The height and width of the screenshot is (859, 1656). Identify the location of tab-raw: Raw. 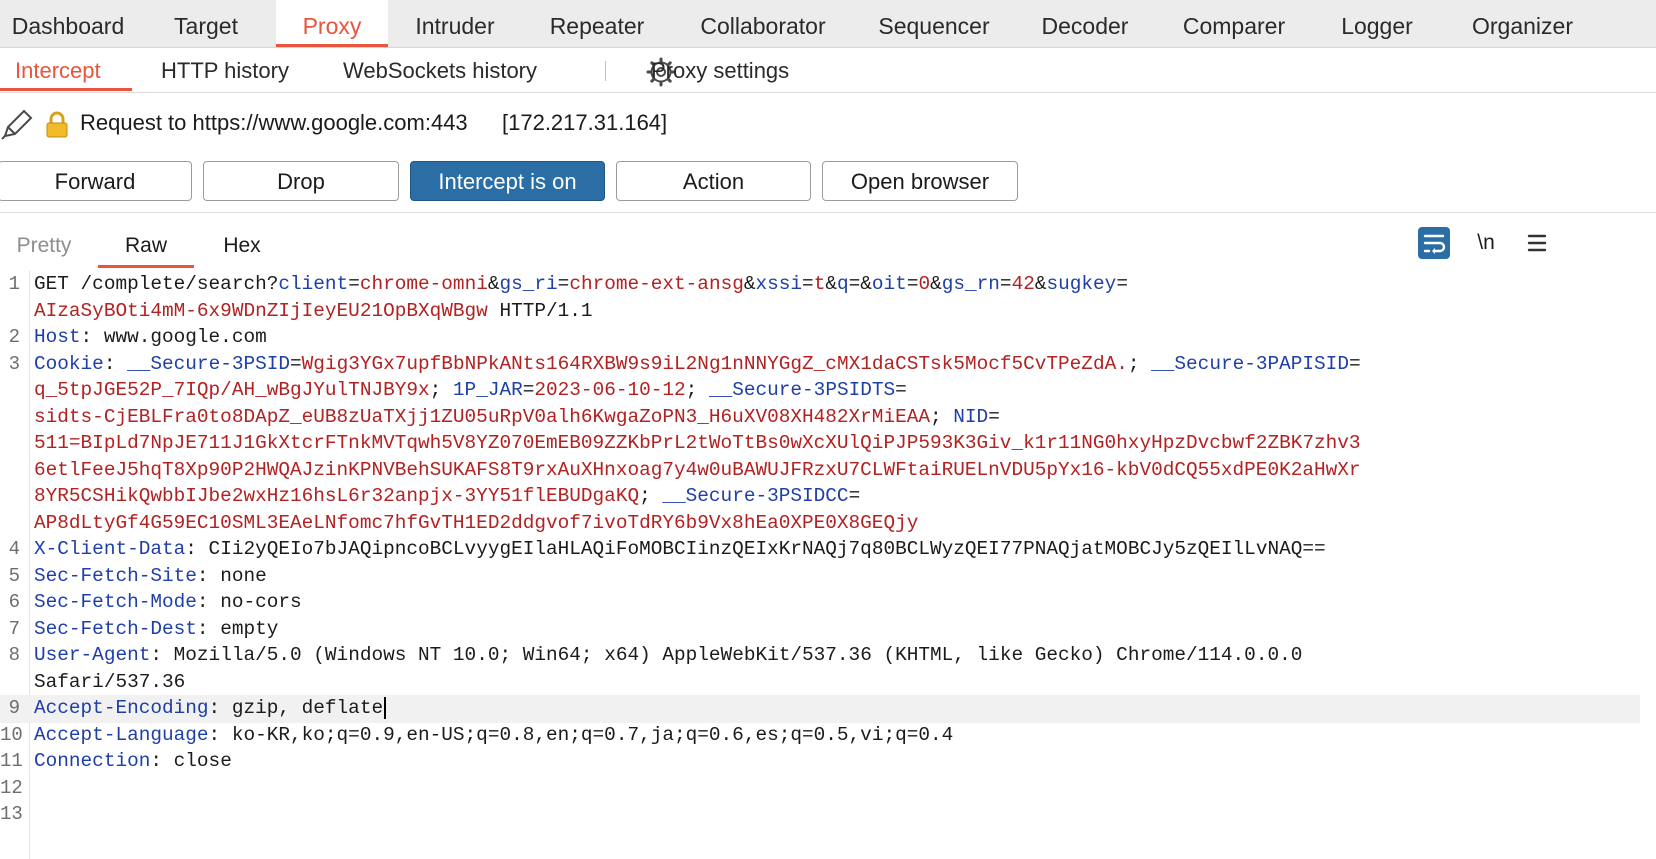
(146, 246).